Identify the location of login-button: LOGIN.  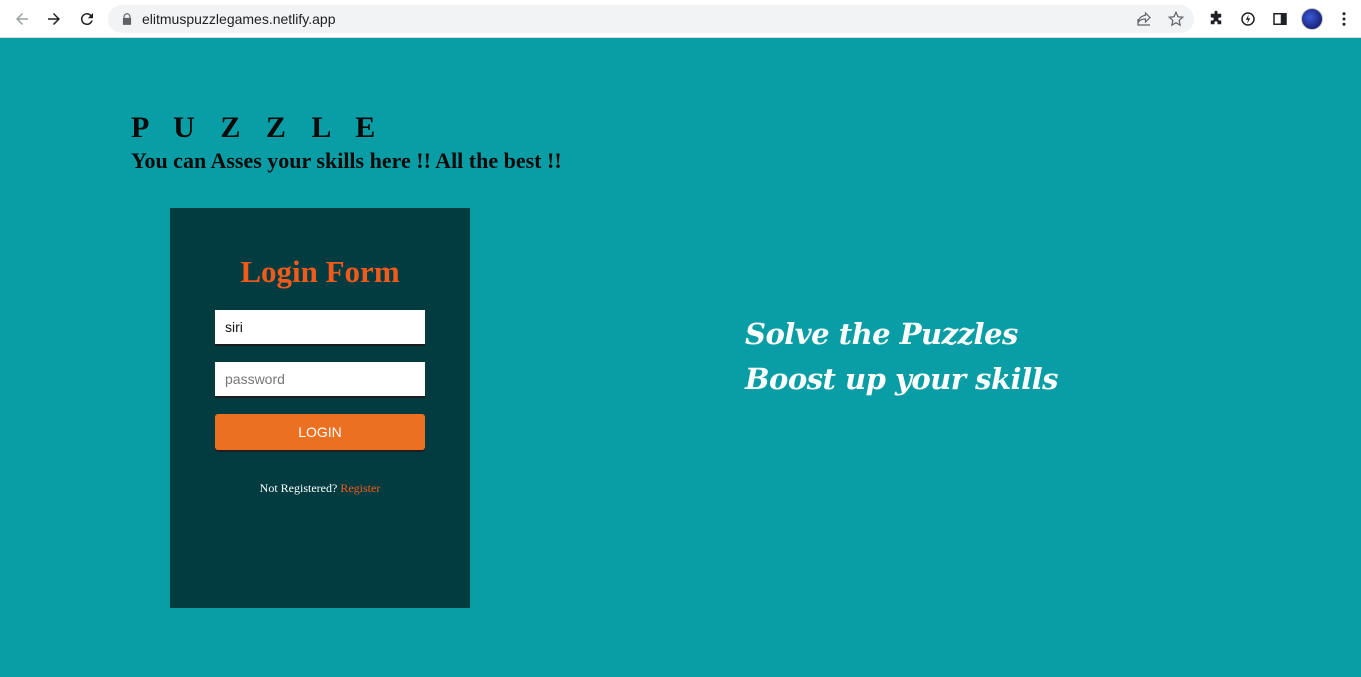
(320, 432).